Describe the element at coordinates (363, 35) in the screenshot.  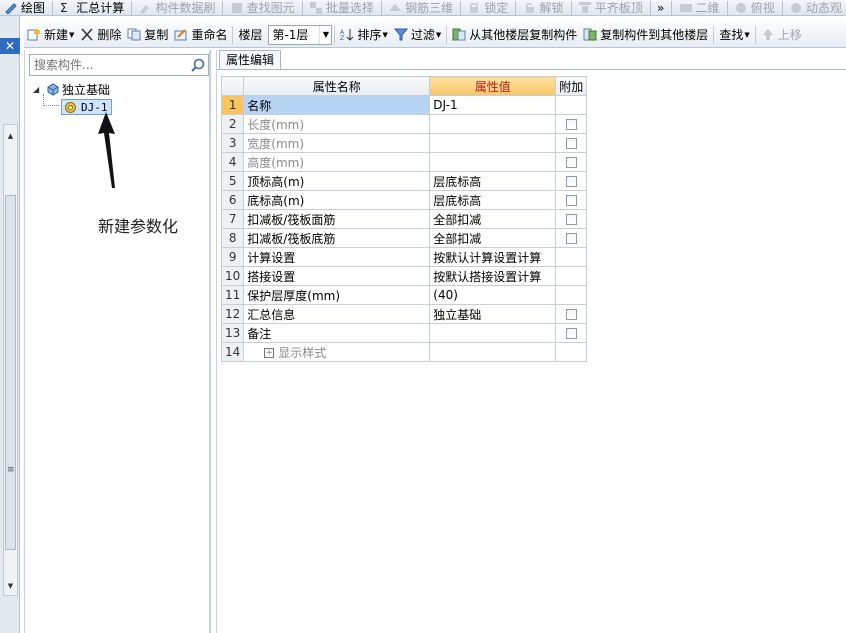
I see `sort-button: AZ 排序 ▼` at that location.